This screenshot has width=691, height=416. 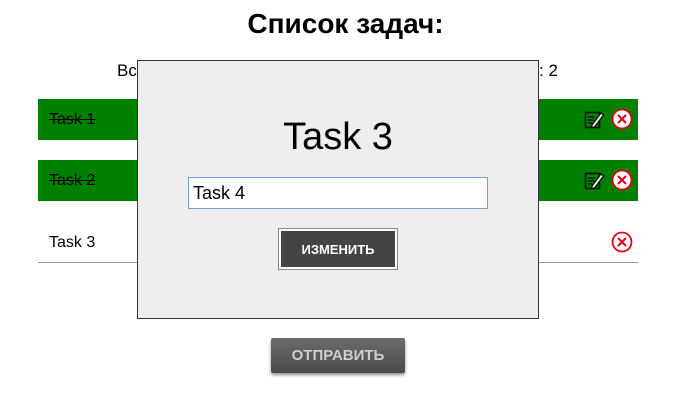 What do you see at coordinates (338, 249) in the screenshot?
I see `update-button: ИЗМЕНИТЬ` at bounding box center [338, 249].